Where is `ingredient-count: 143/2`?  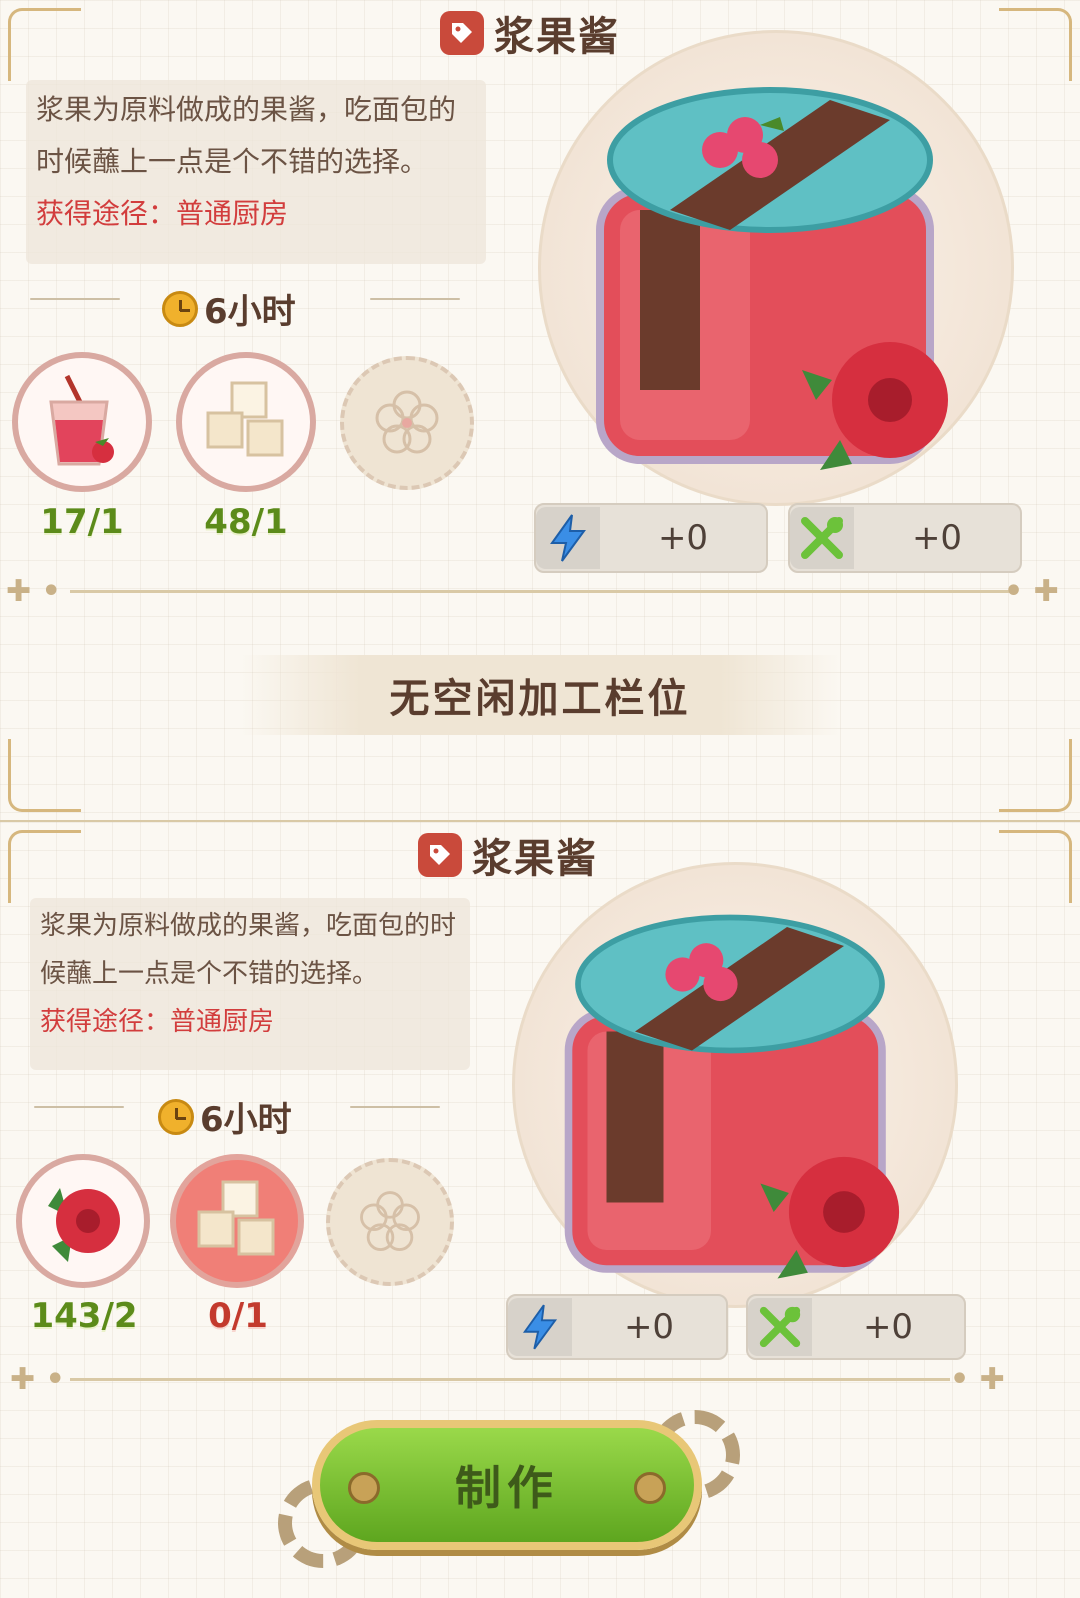 ingredient-count: 143/2 is located at coordinates (84, 1316).